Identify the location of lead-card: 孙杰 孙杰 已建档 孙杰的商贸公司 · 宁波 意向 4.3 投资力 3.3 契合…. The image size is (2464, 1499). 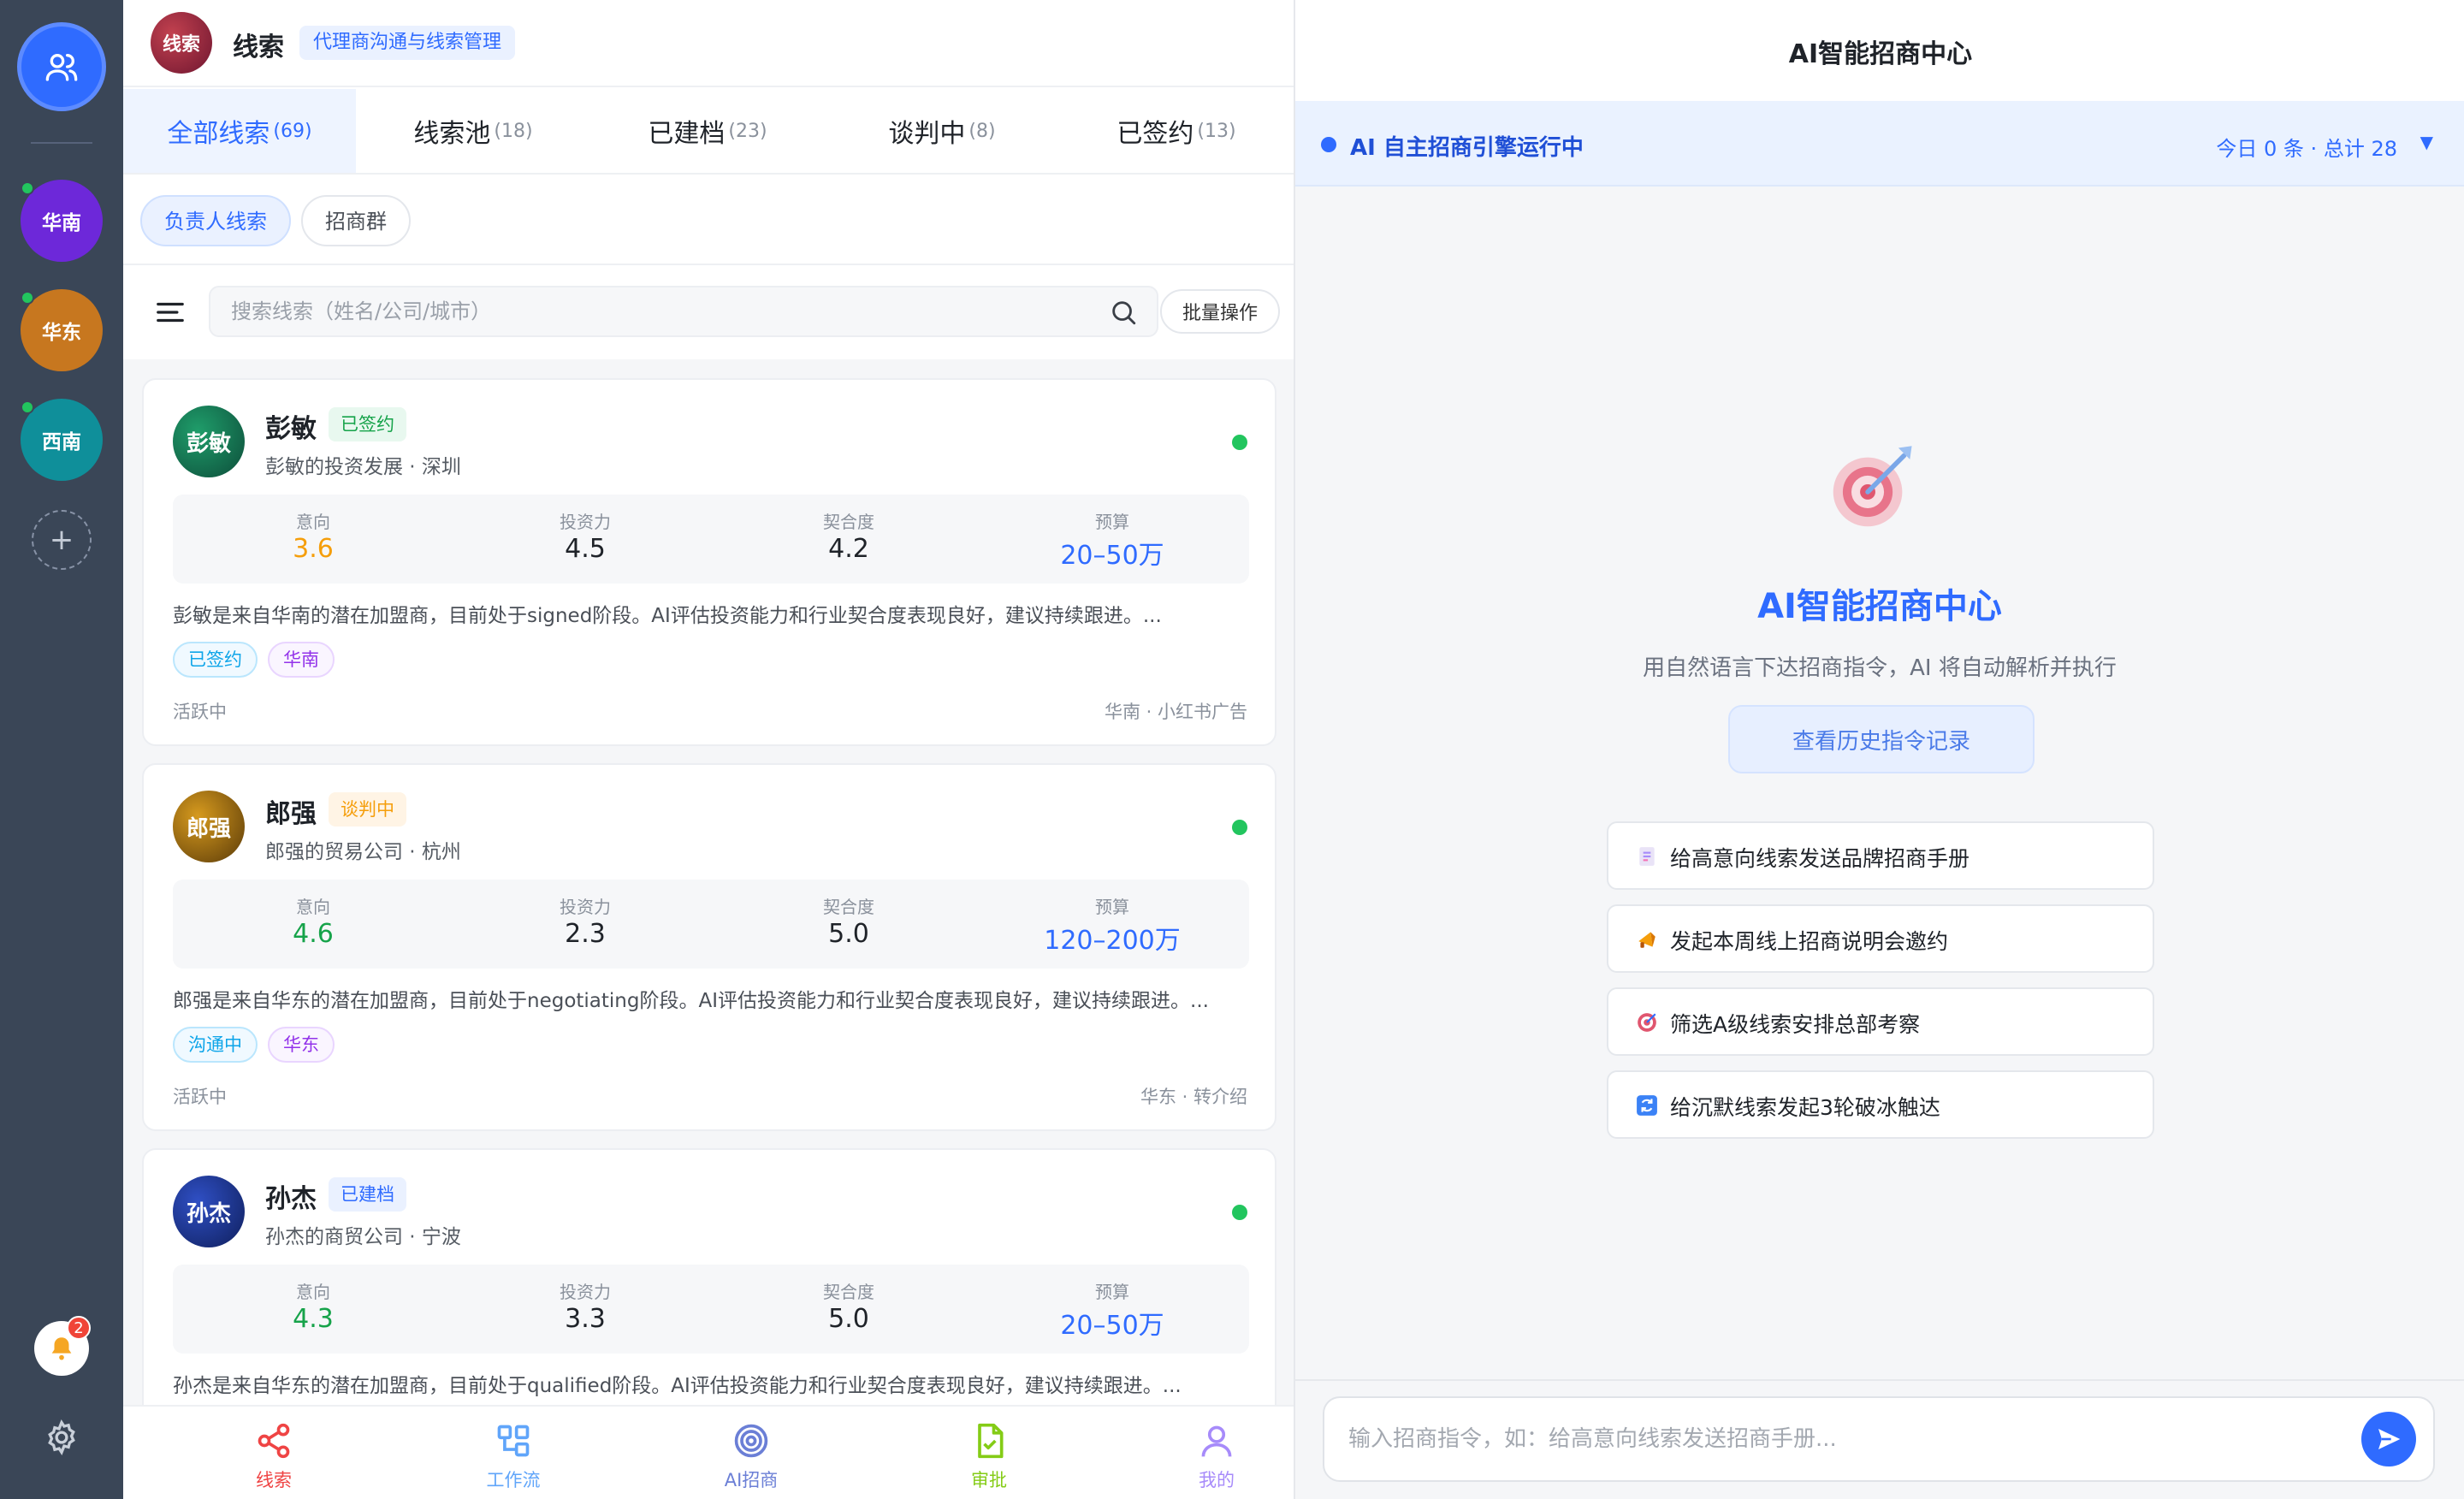
(709, 1276).